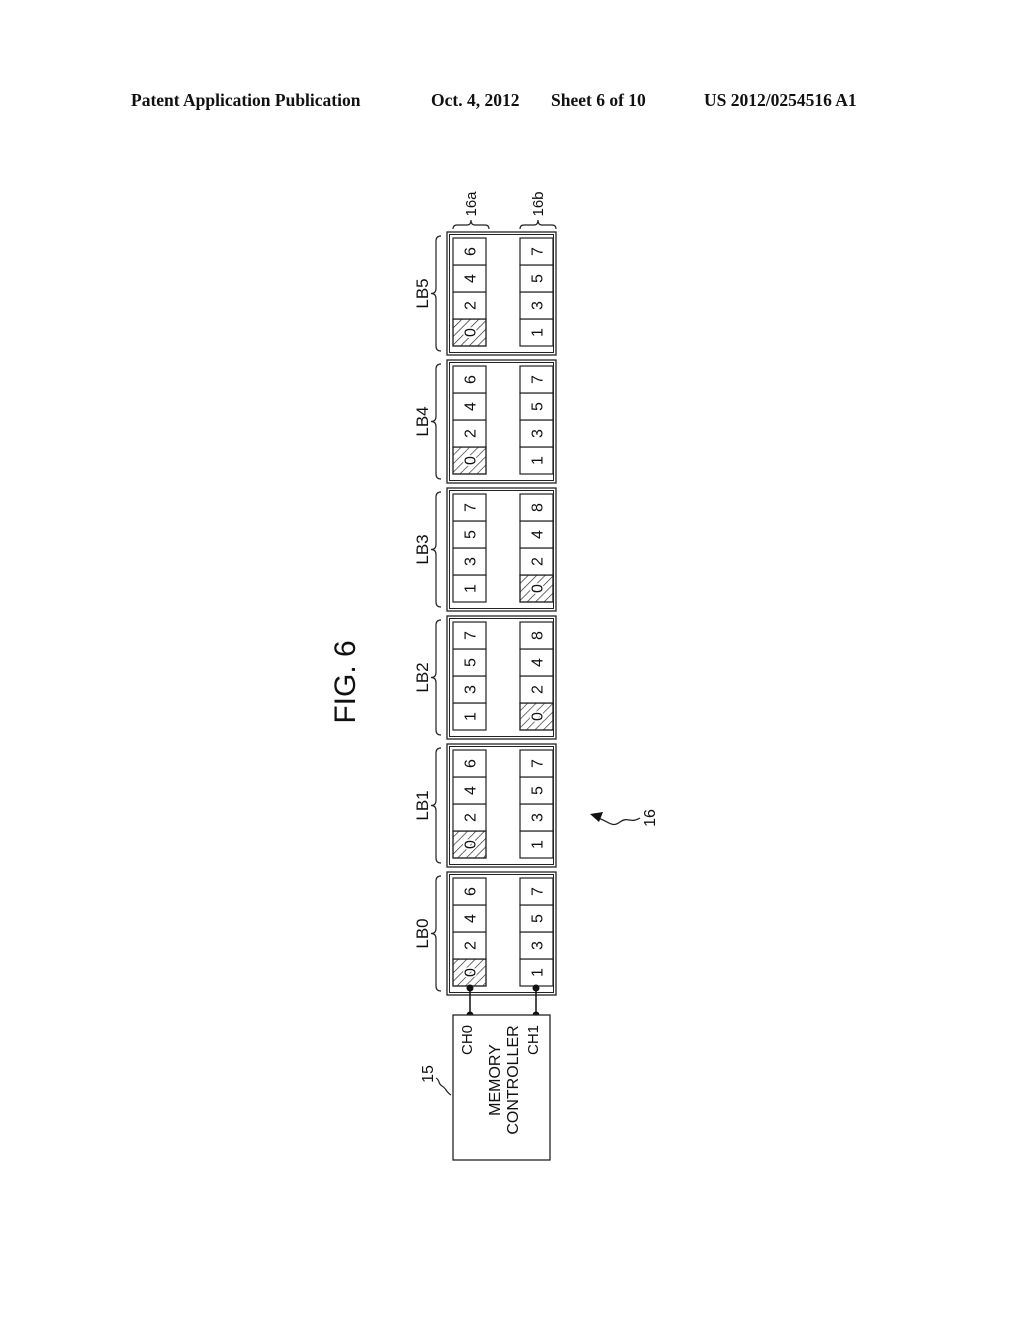 The height and width of the screenshot is (1320, 1024). I want to click on logical-bank-lb3: 1 3 5 7 0 2 4 8 LB3, so click(485, 549).